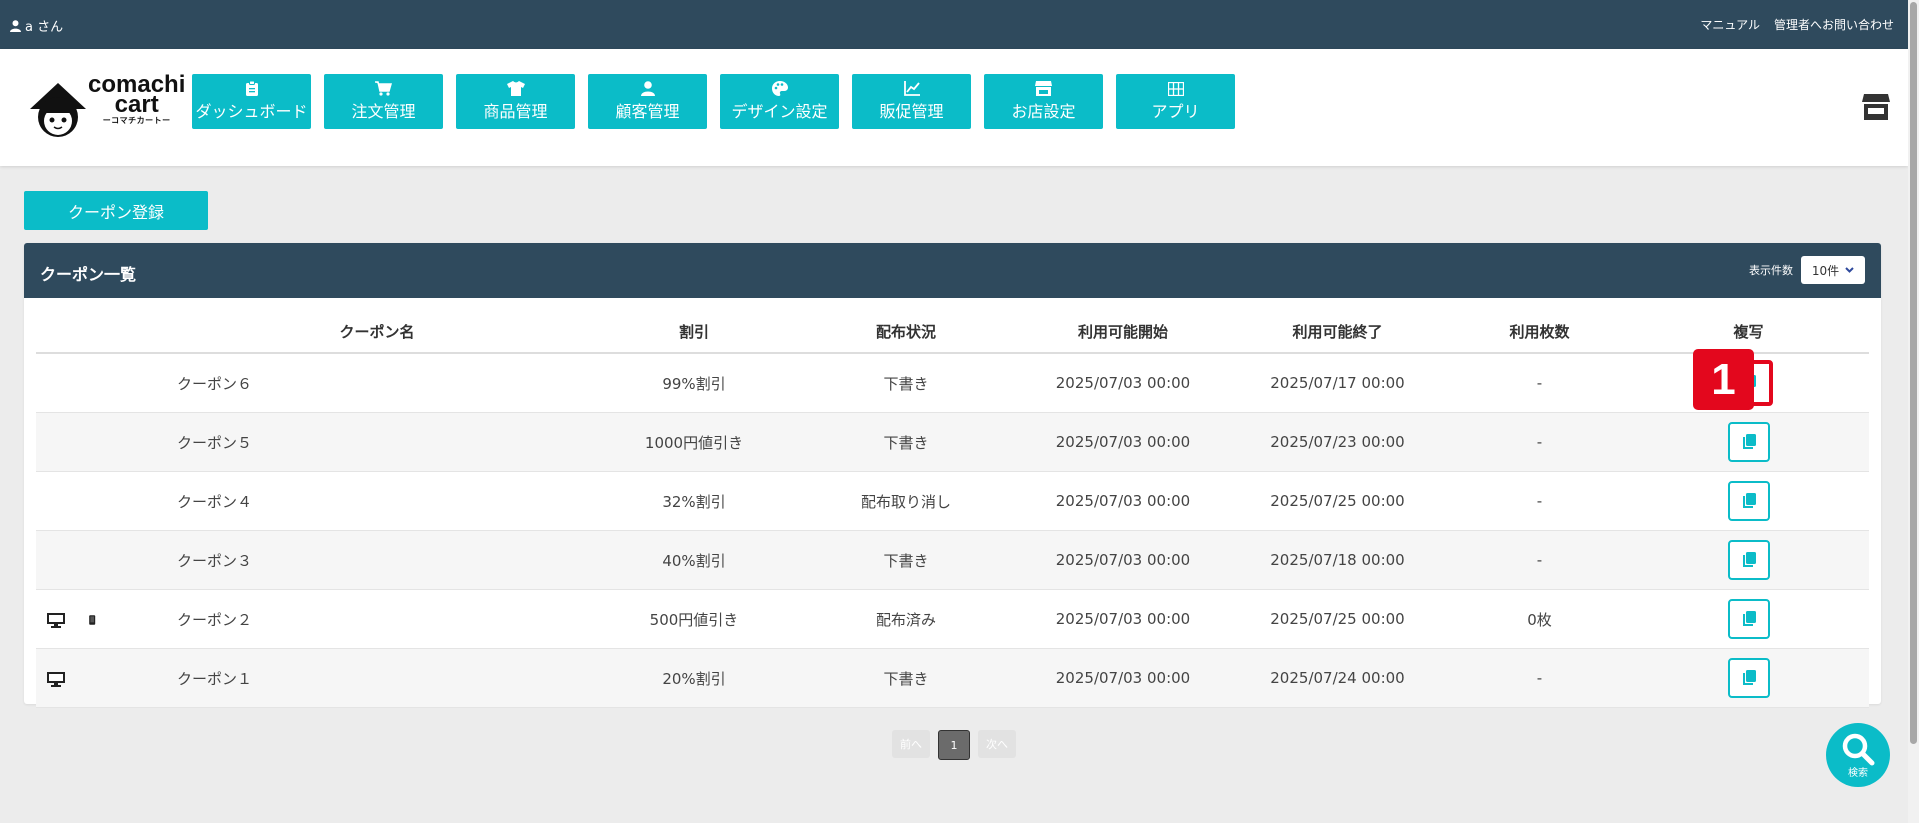  I want to click on nav-label: お店設定, so click(1043, 111).